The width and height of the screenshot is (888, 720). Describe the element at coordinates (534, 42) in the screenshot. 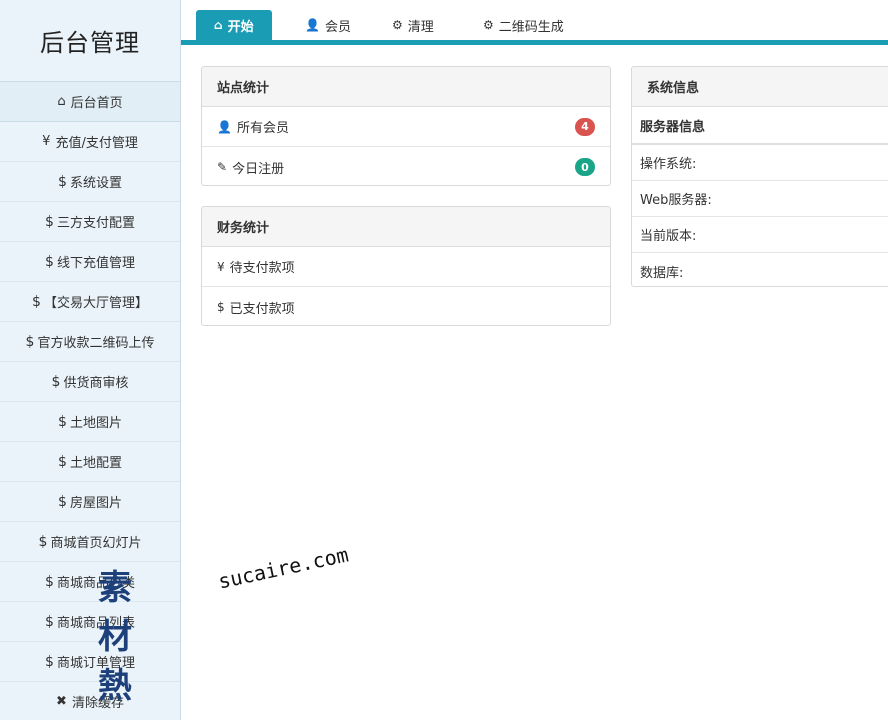

I see `tab-bar-underline` at that location.